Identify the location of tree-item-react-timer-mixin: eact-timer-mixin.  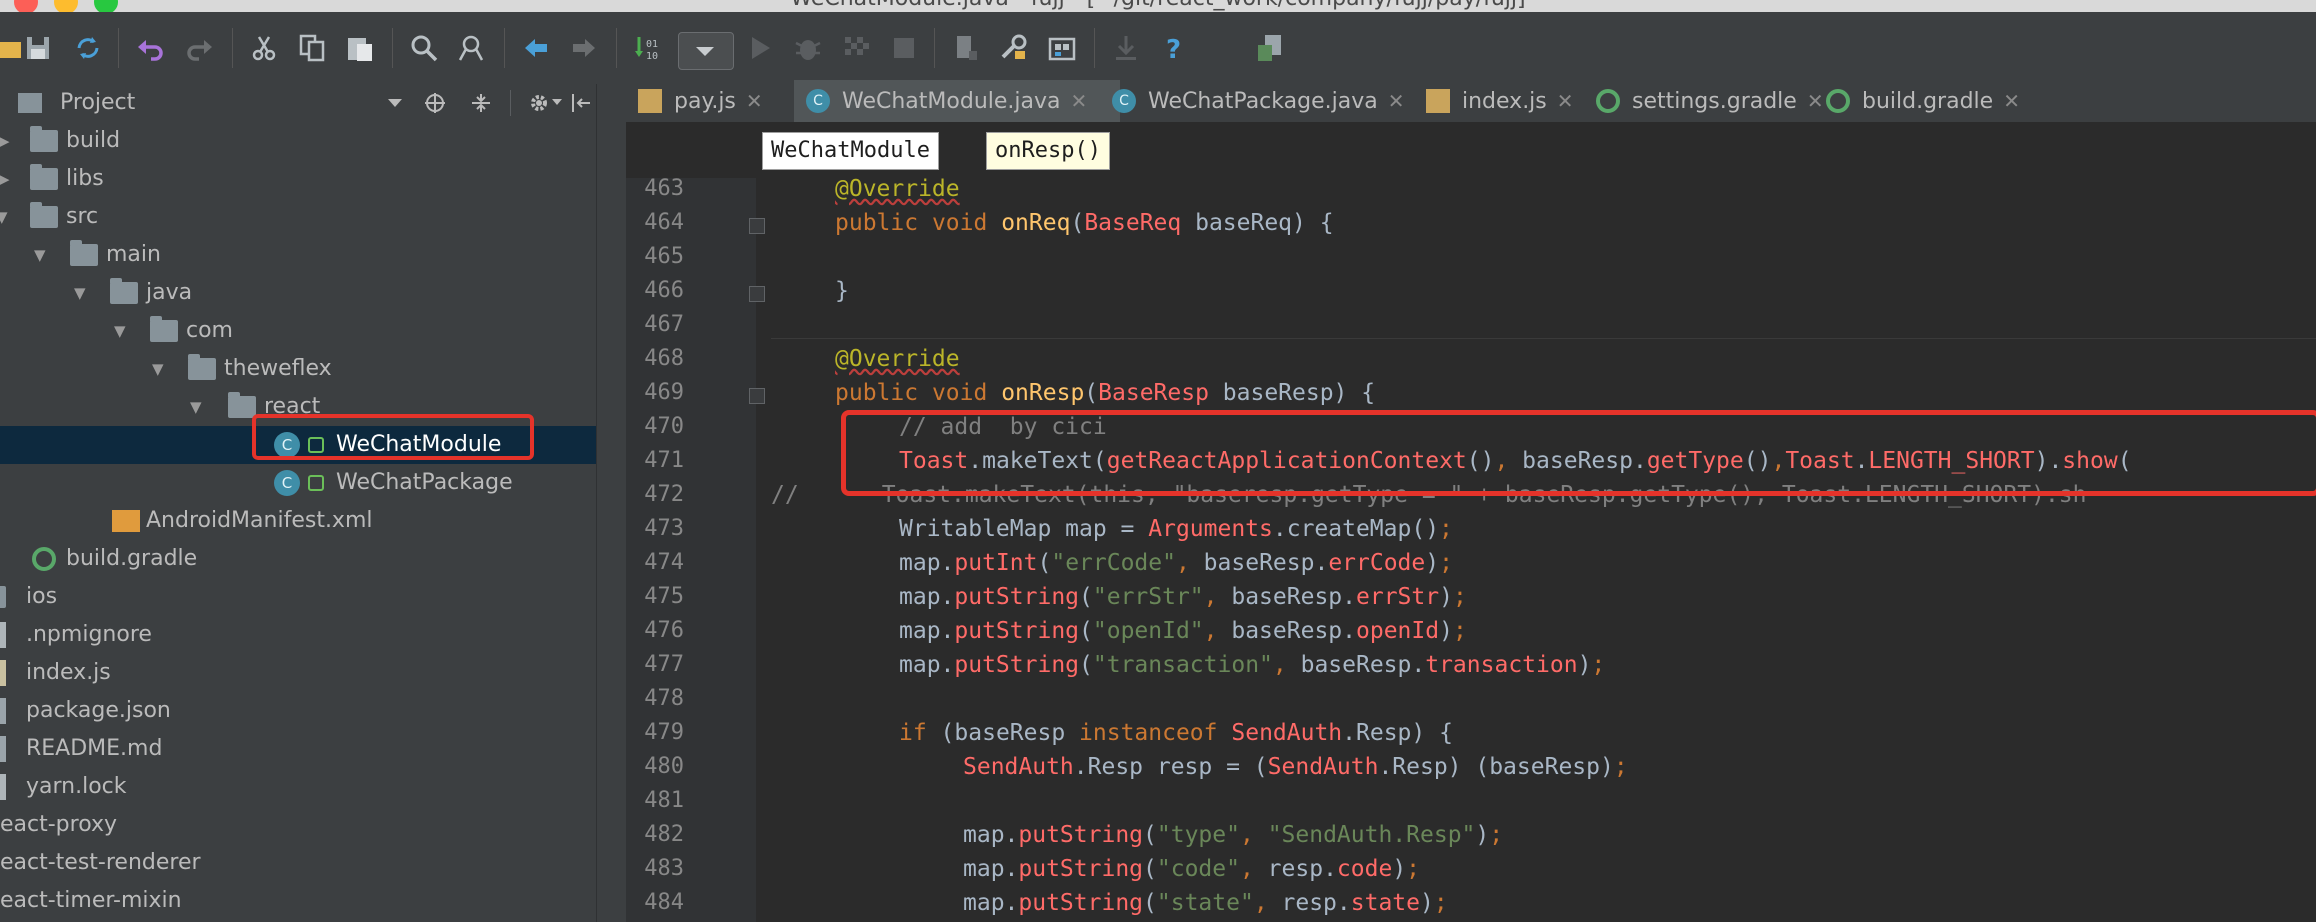
(298, 901).